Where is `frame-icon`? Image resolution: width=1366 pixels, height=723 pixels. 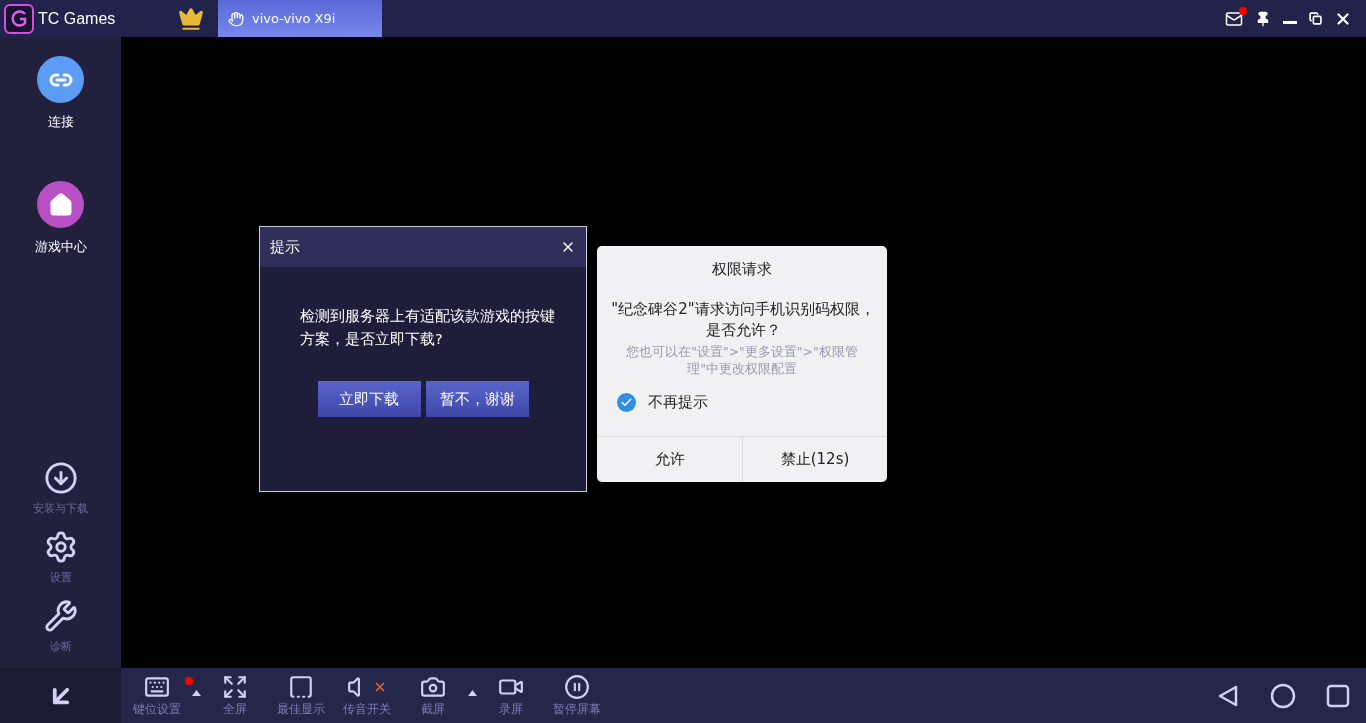
frame-icon is located at coordinates (301, 687).